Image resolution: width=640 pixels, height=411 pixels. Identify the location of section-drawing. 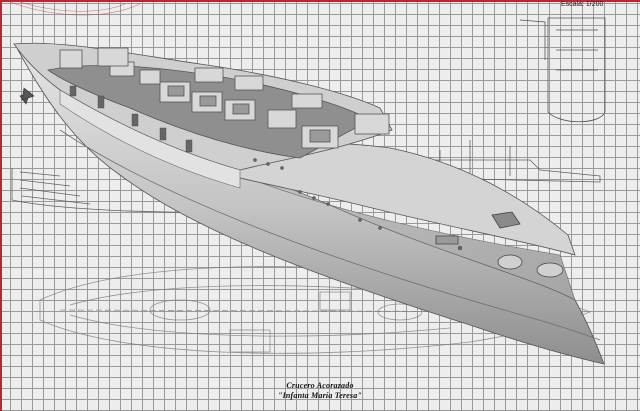
(562, 70).